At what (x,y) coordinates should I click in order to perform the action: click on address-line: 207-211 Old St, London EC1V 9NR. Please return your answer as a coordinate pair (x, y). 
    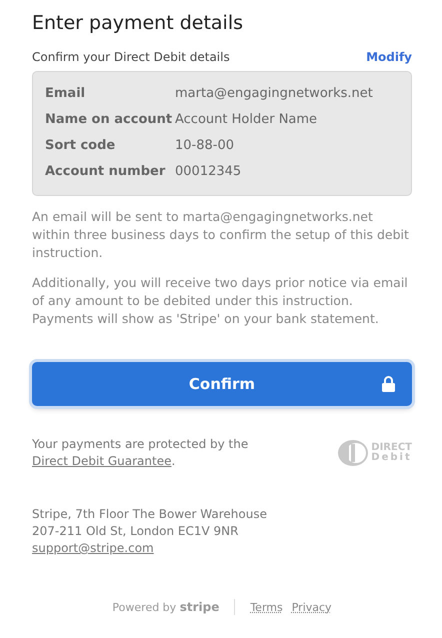
    Looking at the image, I should click on (136, 531).